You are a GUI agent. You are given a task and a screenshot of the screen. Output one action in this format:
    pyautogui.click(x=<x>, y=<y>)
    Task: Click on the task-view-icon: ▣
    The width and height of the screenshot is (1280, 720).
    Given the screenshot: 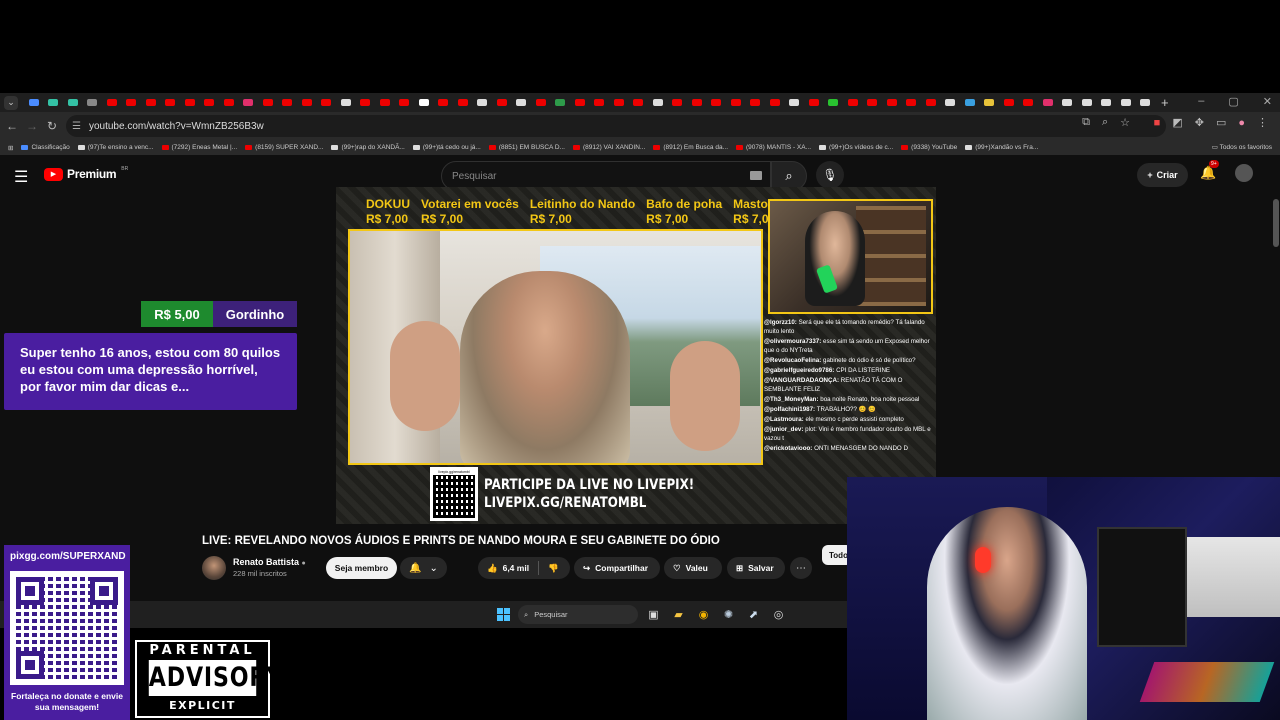 What is the action you would take?
    pyautogui.click(x=653, y=614)
    